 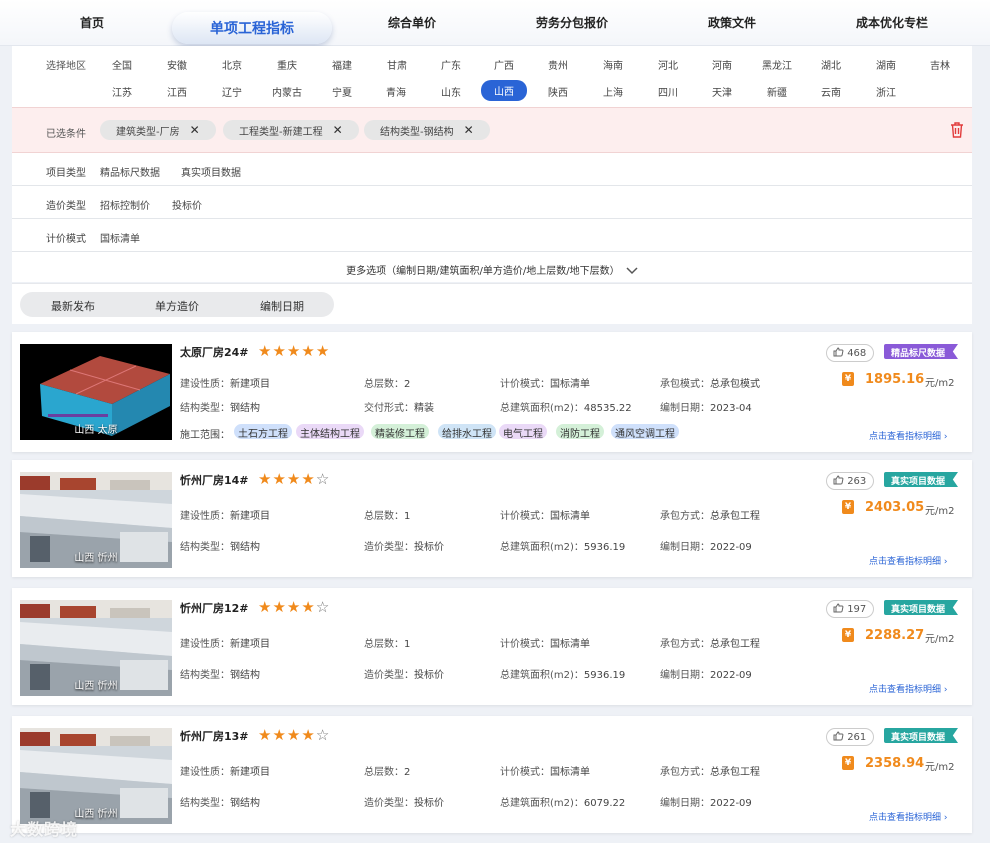 I want to click on region-r1-13: 湖北, so click(x=831, y=64).